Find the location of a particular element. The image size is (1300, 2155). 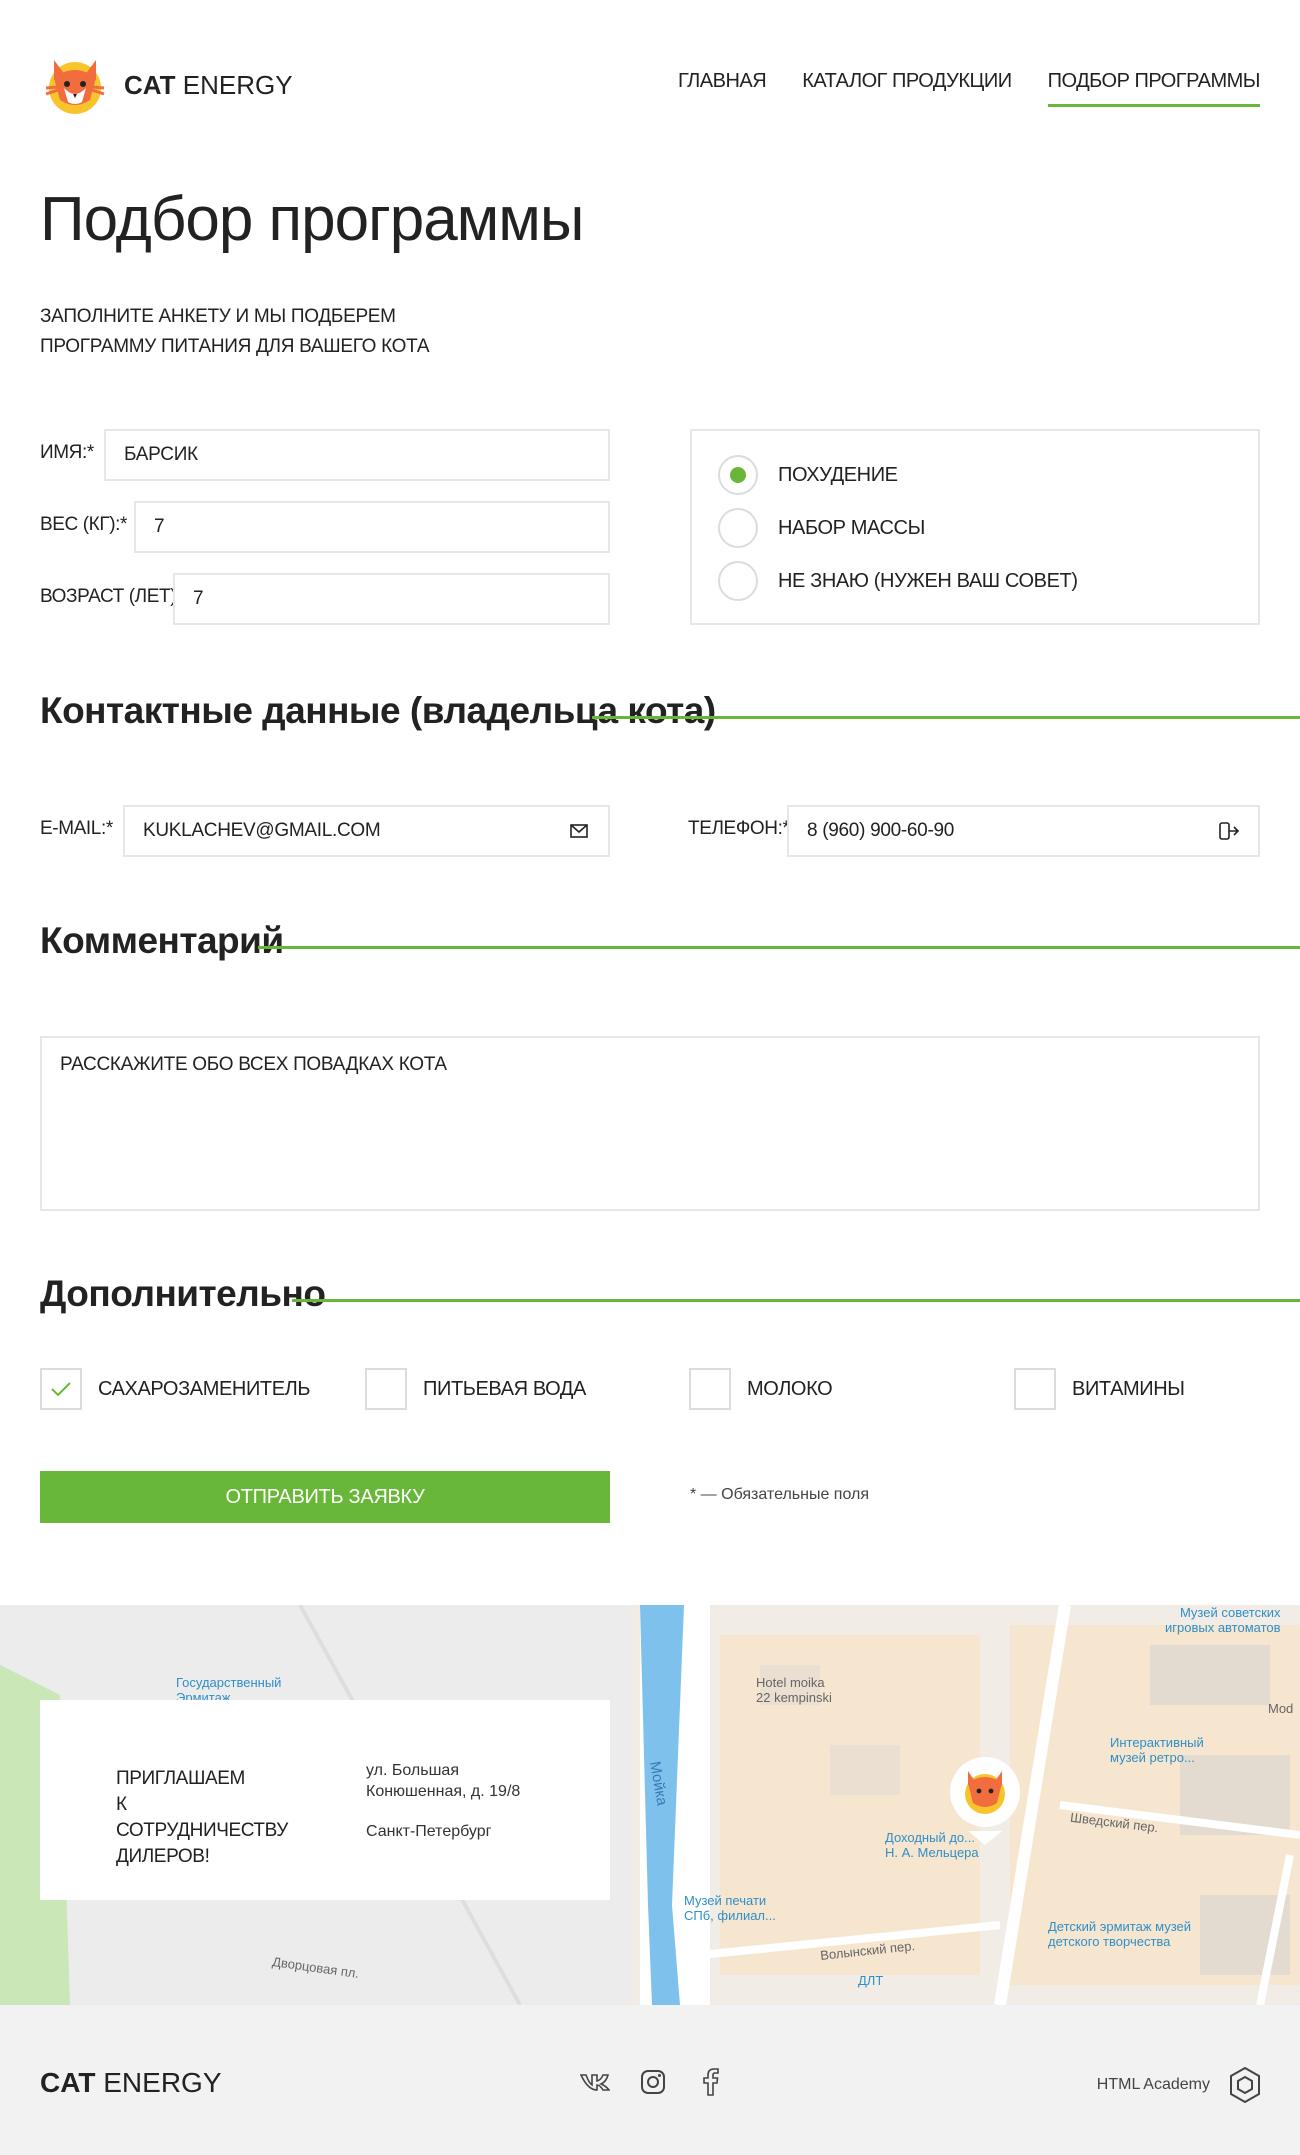

mail-icon is located at coordinates (579, 831).